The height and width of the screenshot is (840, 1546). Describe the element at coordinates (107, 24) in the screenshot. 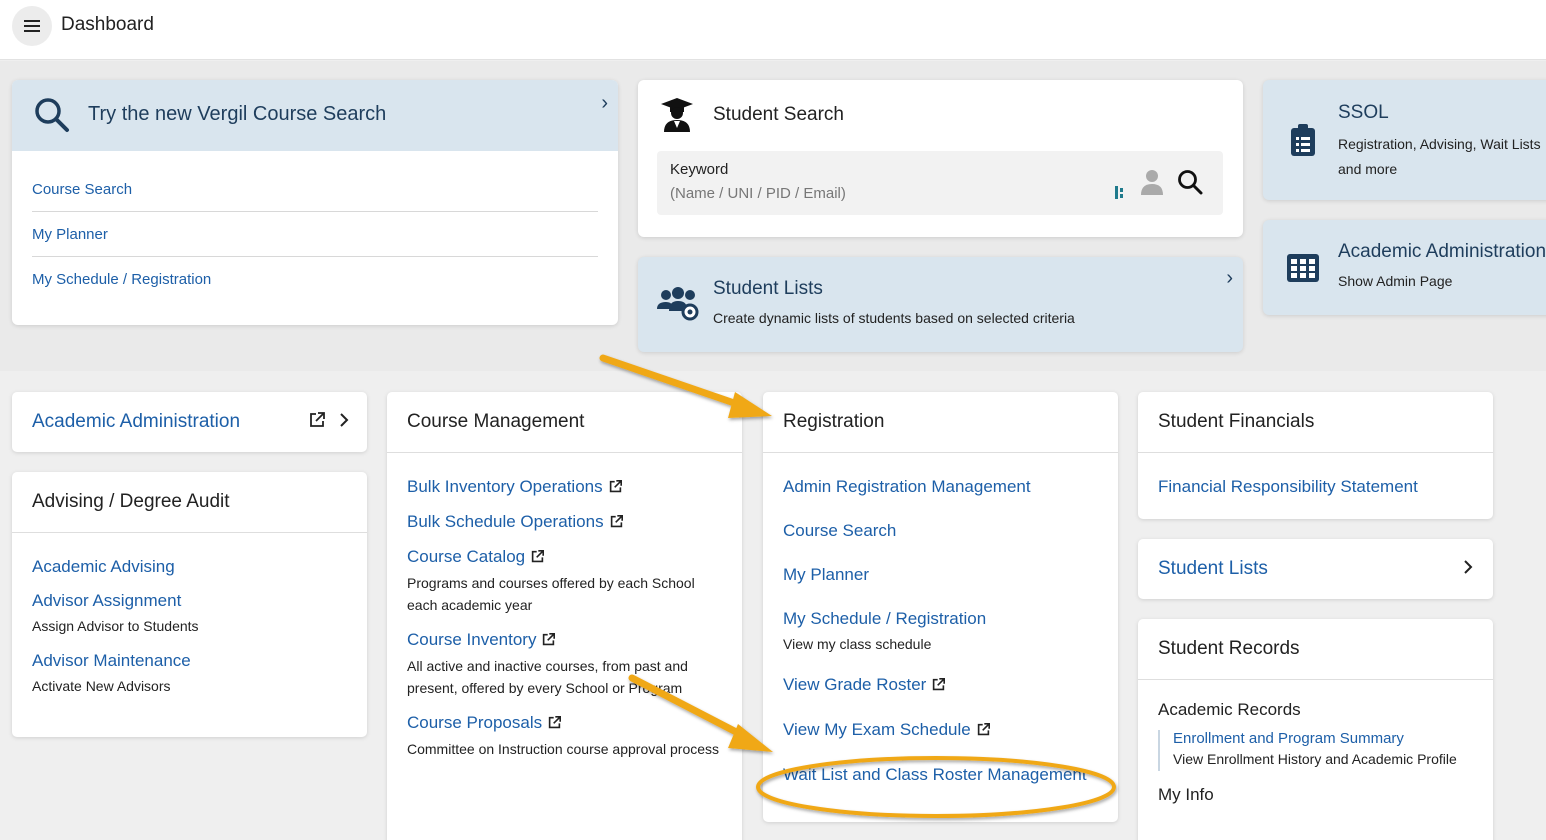

I see `page-title: Dashboard` at that location.